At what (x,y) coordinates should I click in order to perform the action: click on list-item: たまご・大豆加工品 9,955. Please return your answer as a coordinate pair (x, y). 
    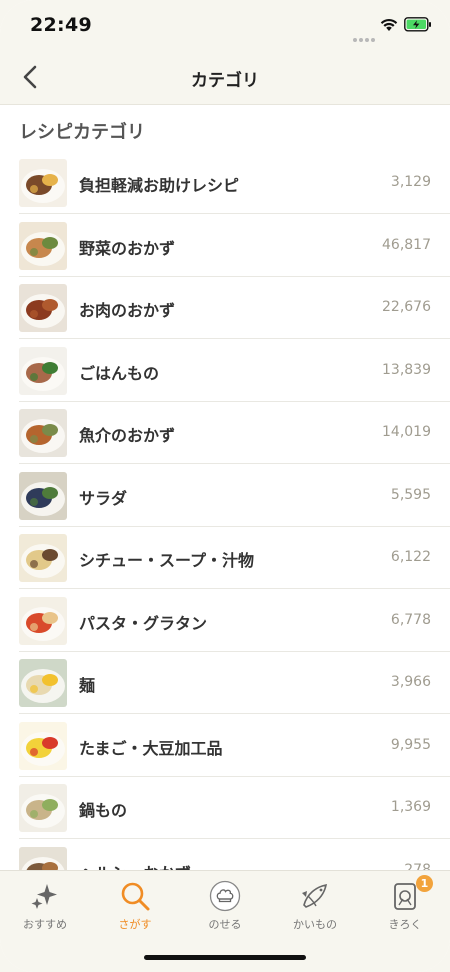
    Looking at the image, I should click on (225, 745).